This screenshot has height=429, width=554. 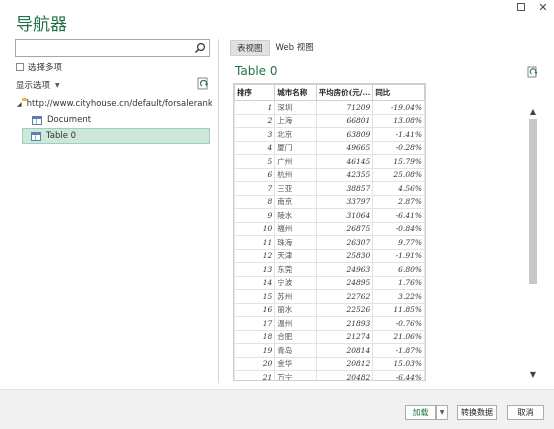 What do you see at coordinates (277, 409) in the screenshot?
I see `dialog-footer: 加载 ▼ 转换数据 取消` at bounding box center [277, 409].